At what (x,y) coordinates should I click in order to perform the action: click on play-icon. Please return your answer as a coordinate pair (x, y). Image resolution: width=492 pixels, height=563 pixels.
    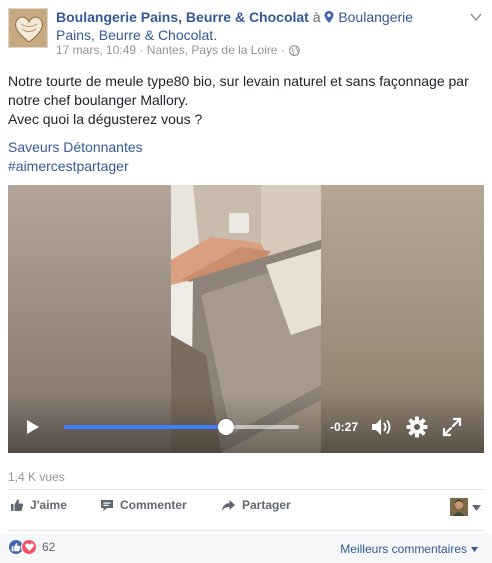
    Looking at the image, I should click on (33, 427).